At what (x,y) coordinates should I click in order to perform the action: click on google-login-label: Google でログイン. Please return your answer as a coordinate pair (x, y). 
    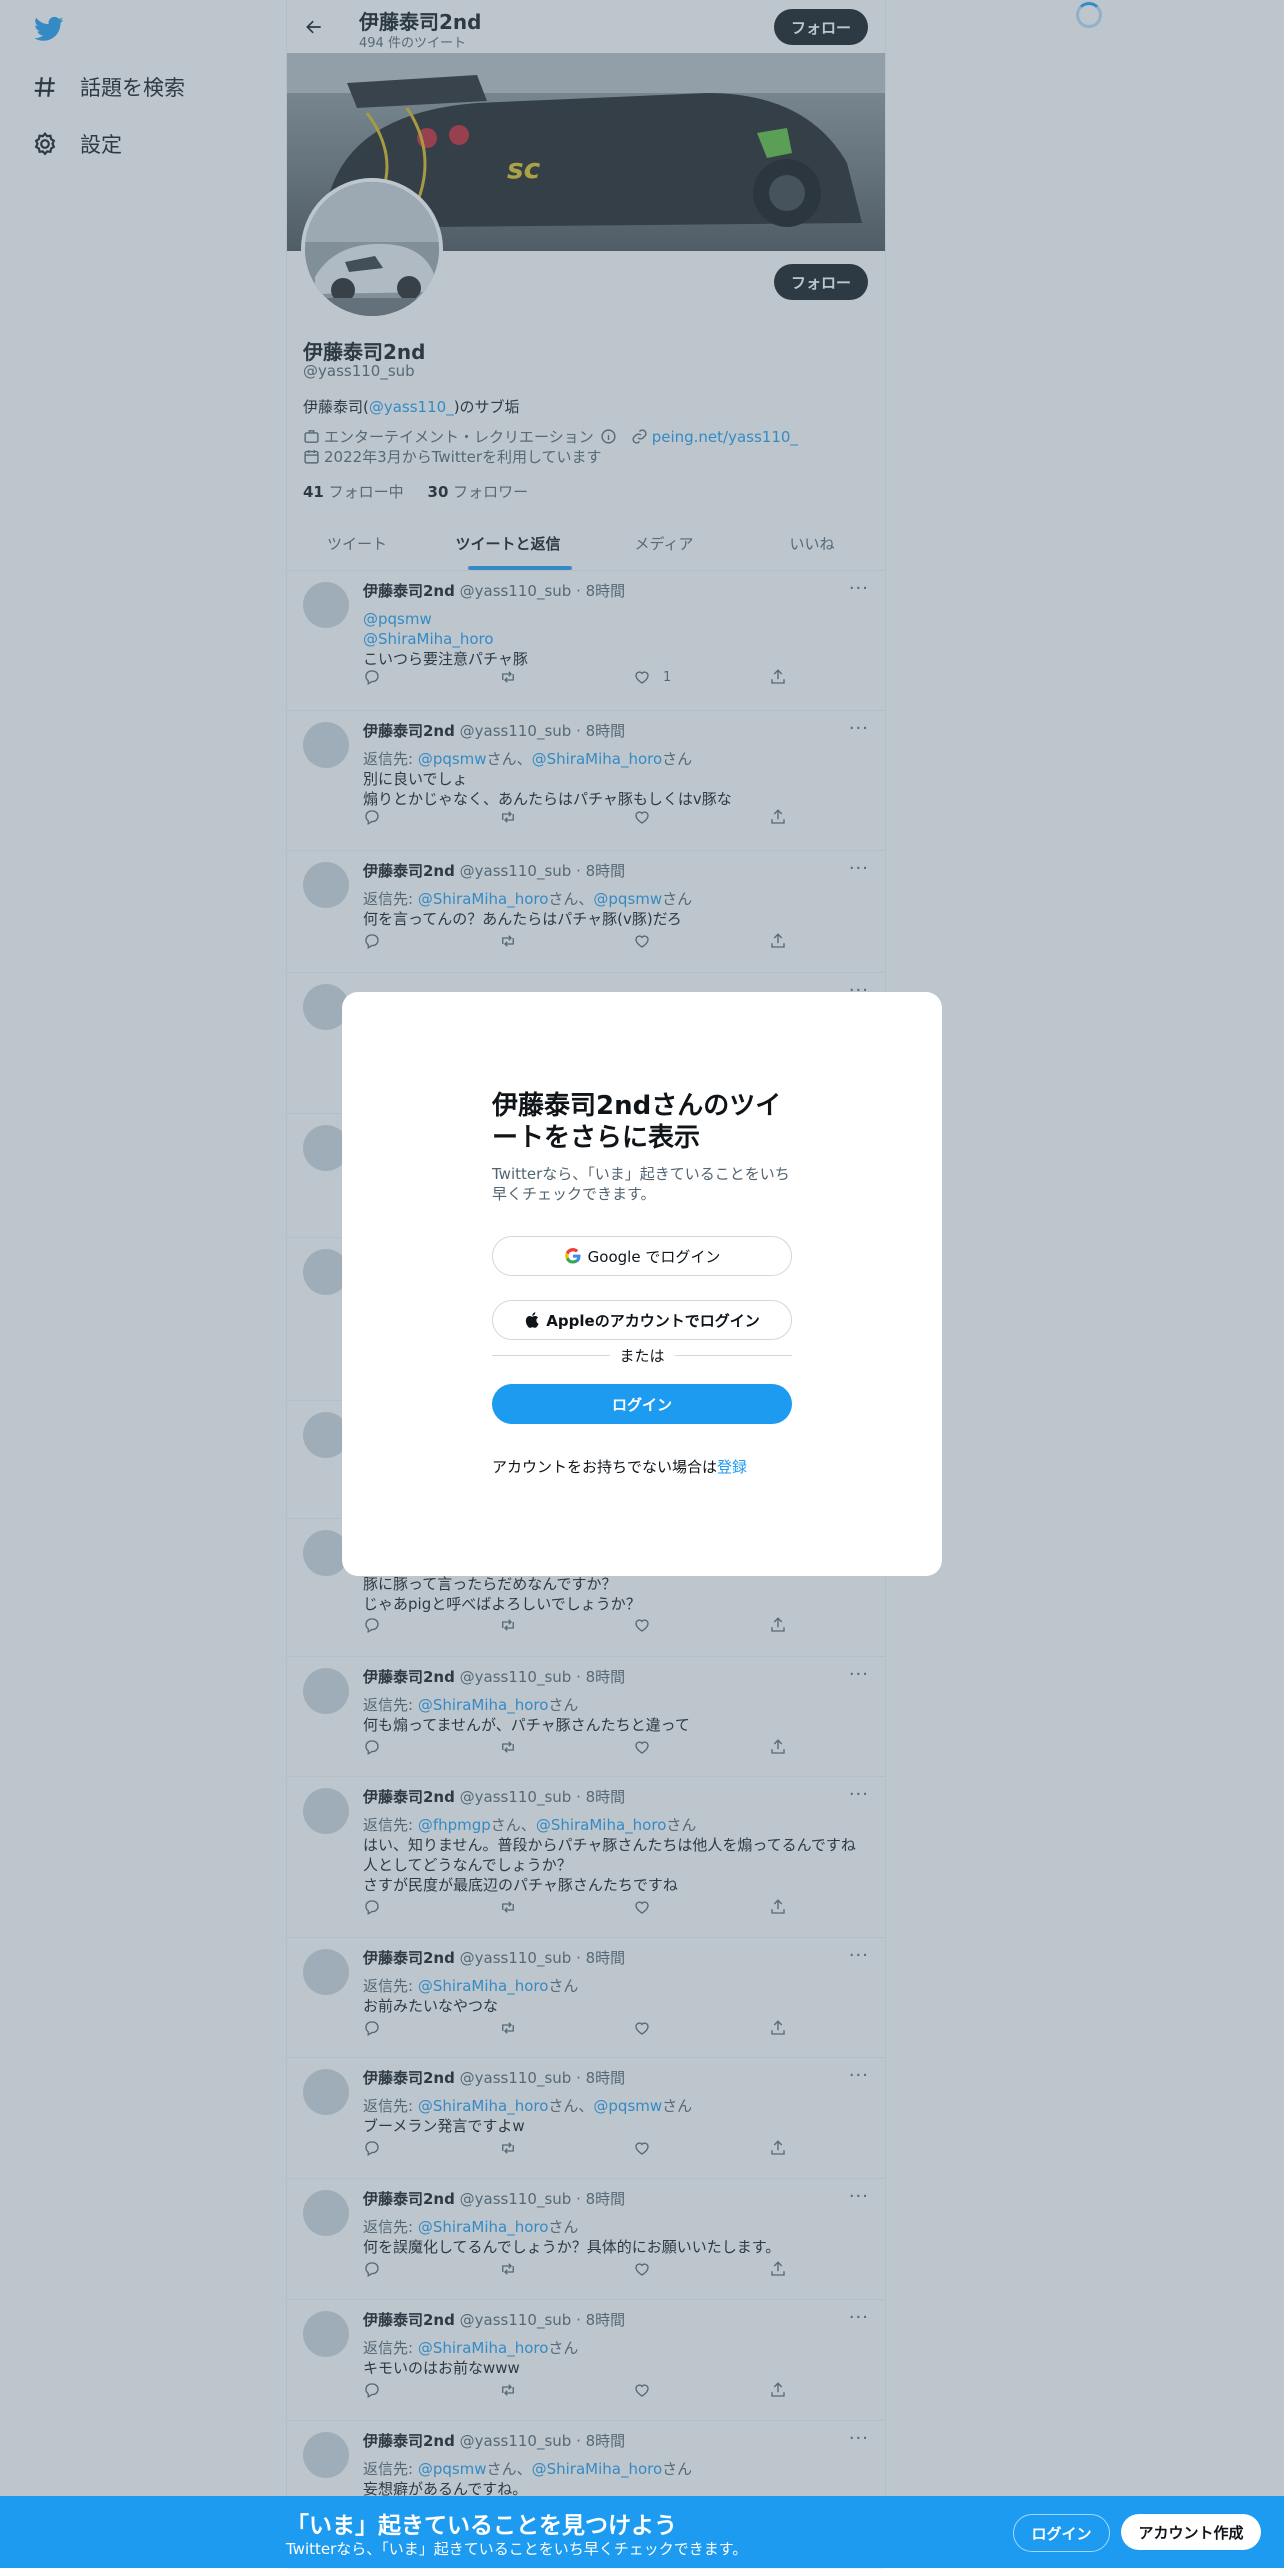
    Looking at the image, I should click on (654, 1256).